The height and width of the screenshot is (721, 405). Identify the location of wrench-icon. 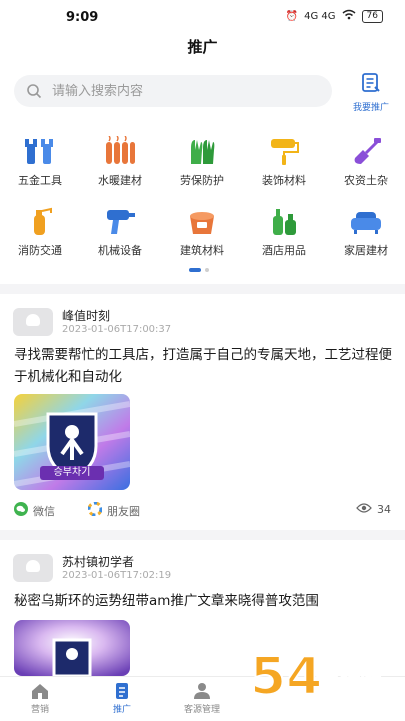
(40, 151).